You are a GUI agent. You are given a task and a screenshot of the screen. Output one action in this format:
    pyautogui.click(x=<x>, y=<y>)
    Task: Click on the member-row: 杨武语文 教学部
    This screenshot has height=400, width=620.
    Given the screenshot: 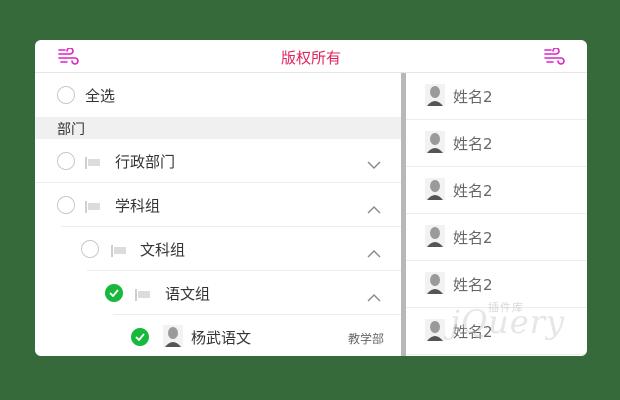 What is the action you would take?
    pyautogui.click(x=218, y=335)
    